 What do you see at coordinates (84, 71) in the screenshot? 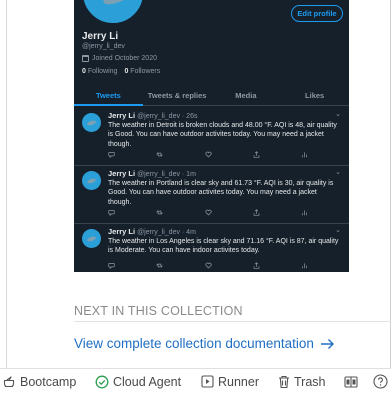
I see `following-count: 0` at bounding box center [84, 71].